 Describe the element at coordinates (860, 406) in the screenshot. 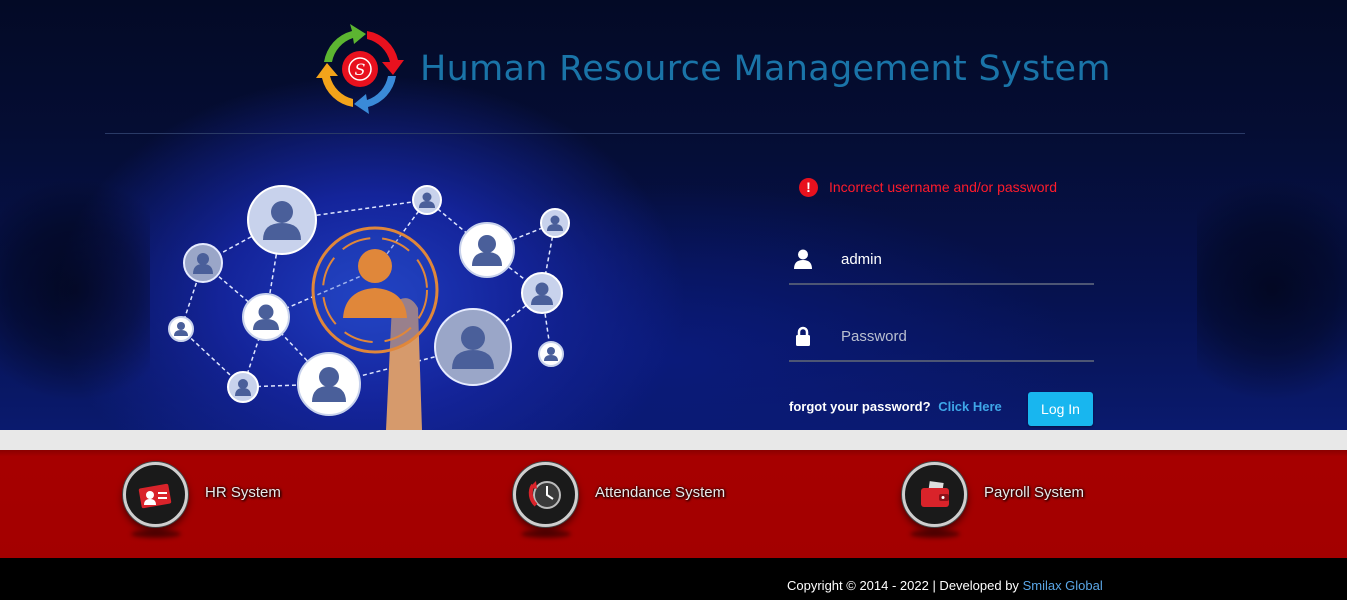

I see `forgot-text: forgot your password?` at that location.